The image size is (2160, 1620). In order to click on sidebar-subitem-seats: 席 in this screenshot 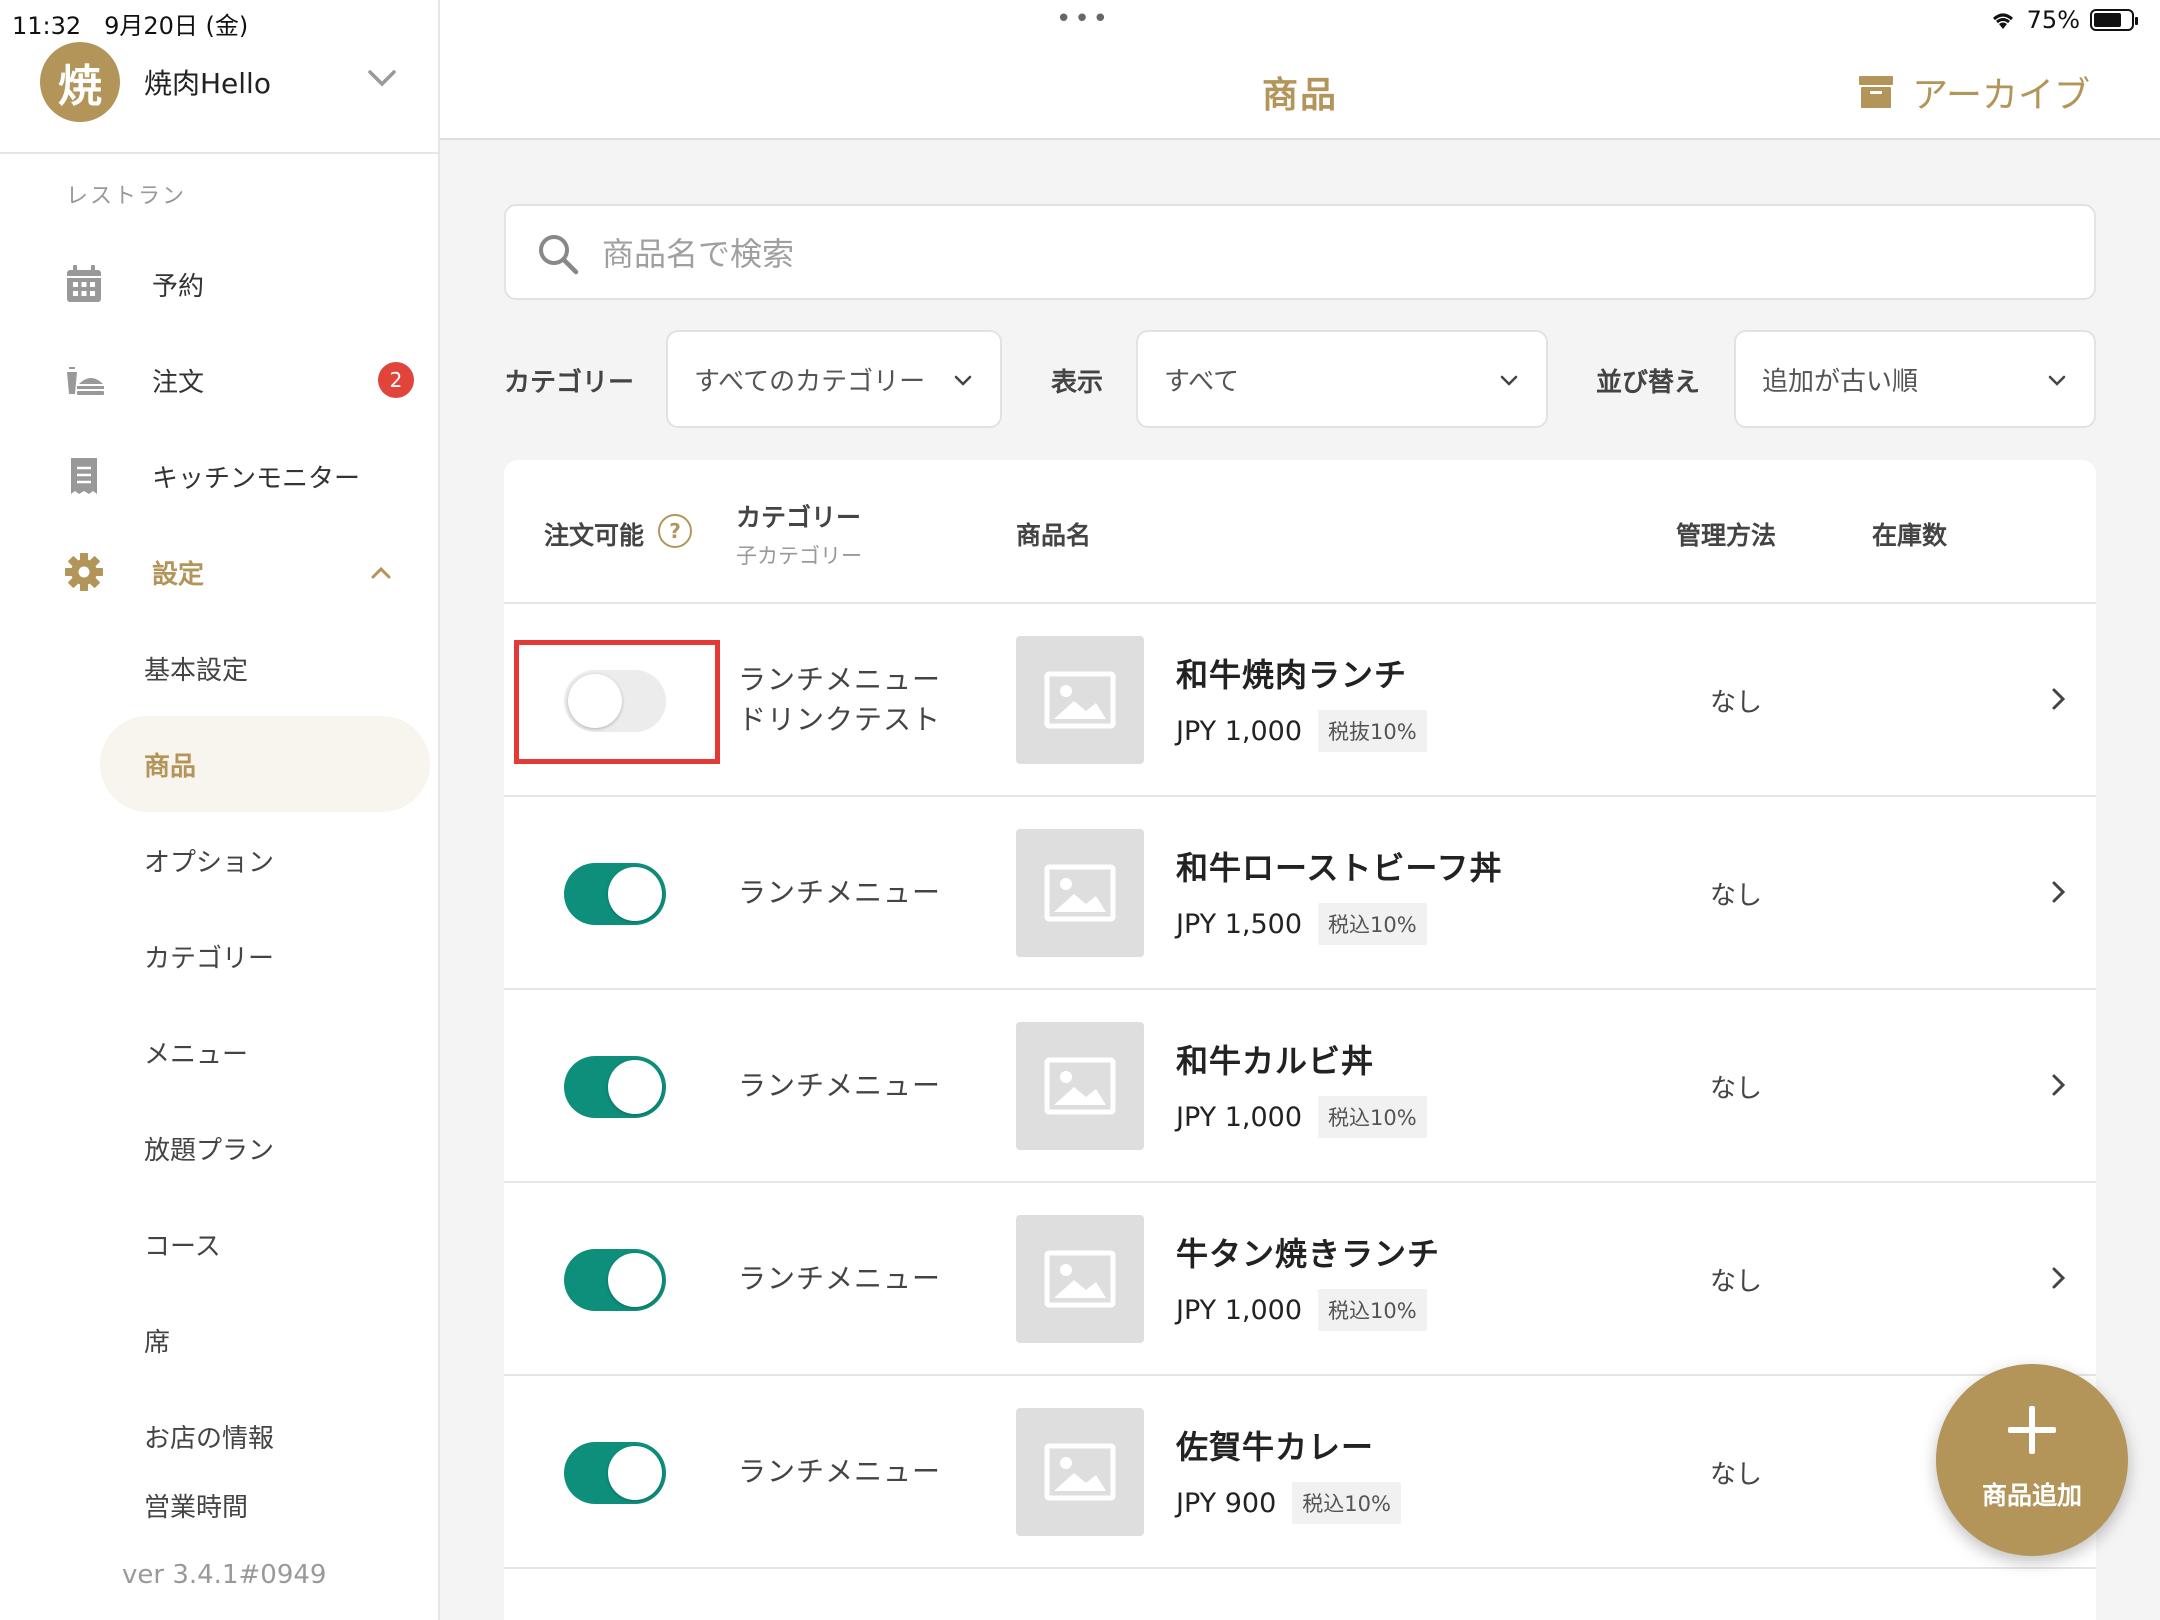, I will do `click(265, 1340)`.